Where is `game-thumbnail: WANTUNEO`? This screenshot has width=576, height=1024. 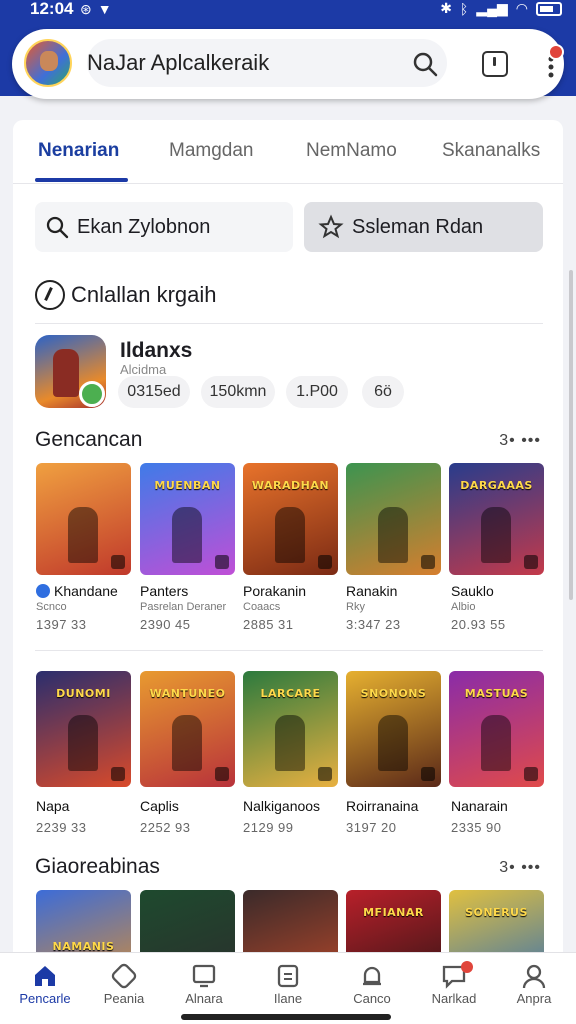
game-thumbnail: WANTUNEO is located at coordinates (187, 729).